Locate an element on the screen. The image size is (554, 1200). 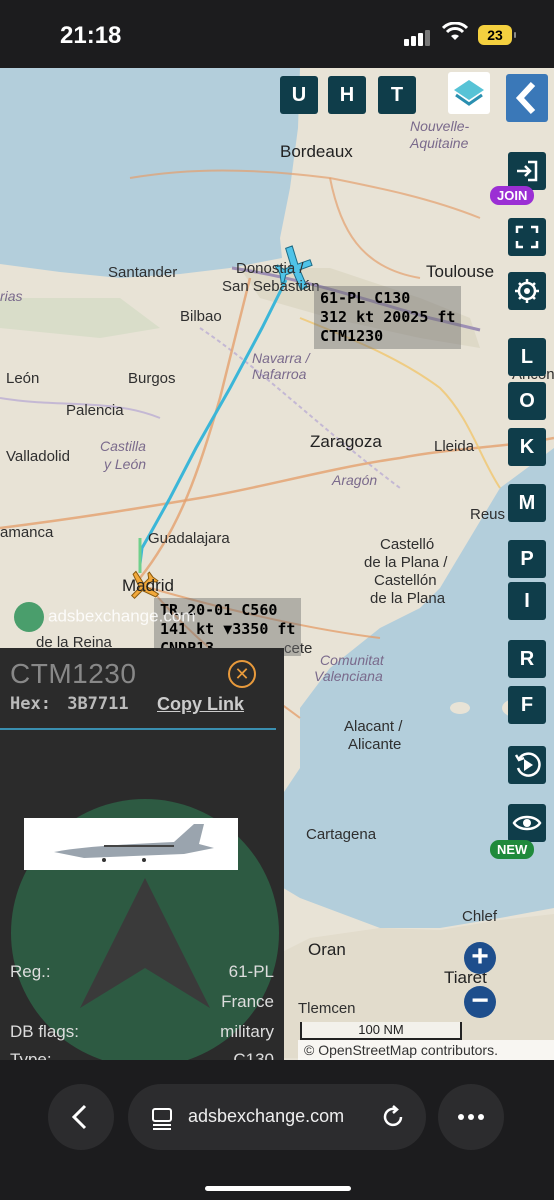
info-value: 61-PL is located at coordinates (251, 971).